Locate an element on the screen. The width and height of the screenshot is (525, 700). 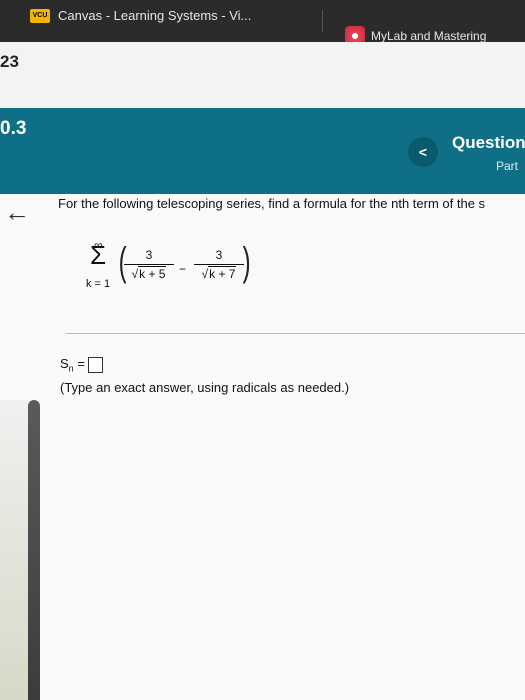
back-arrow-icon: ← is located at coordinates (17, 212).